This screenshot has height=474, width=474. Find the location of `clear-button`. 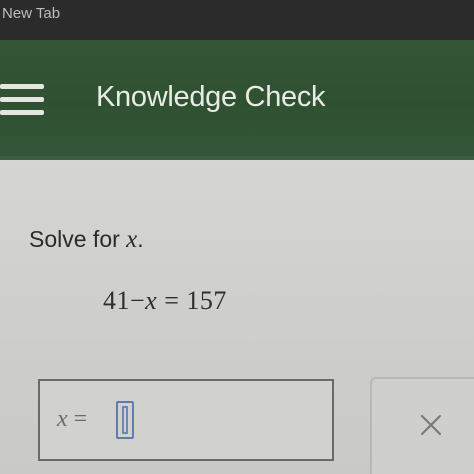

clear-button is located at coordinates (422, 425).